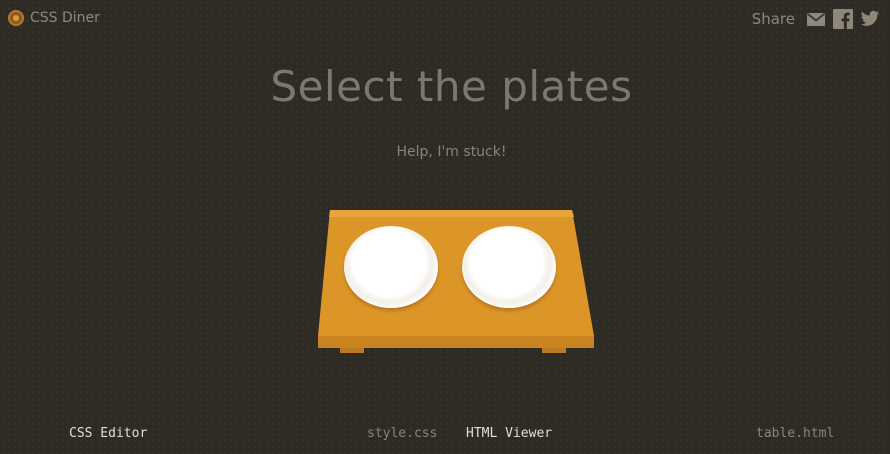 Image resolution: width=890 pixels, height=454 pixels. Describe the element at coordinates (445, 152) in the screenshot. I see `help-link: Help, I'm stuck!` at that location.